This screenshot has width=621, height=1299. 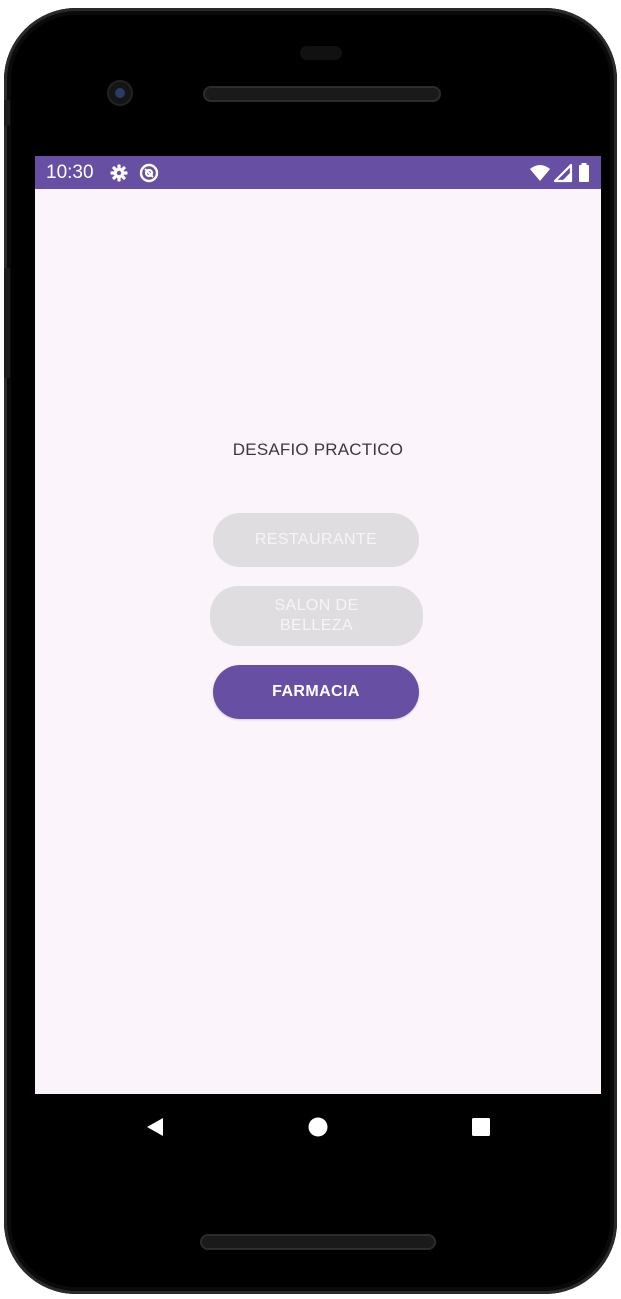 I want to click on bottom-speaker, so click(x=318, y=1242).